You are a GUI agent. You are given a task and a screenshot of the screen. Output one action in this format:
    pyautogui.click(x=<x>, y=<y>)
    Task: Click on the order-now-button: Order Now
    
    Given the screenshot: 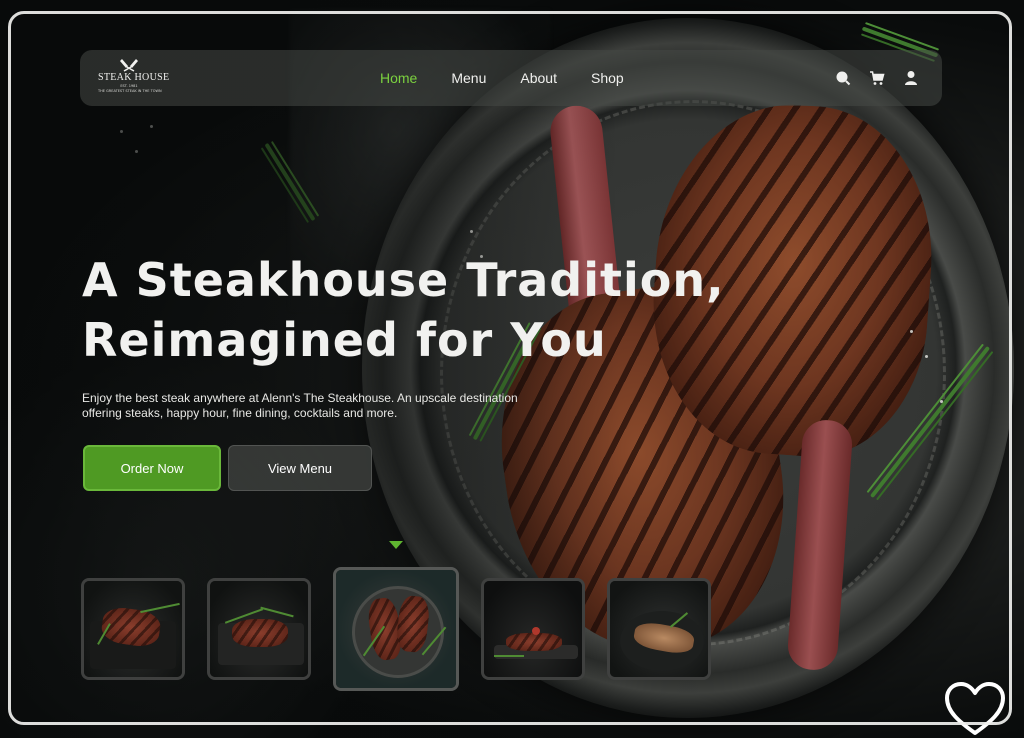 What is the action you would take?
    pyautogui.click(x=152, y=468)
    